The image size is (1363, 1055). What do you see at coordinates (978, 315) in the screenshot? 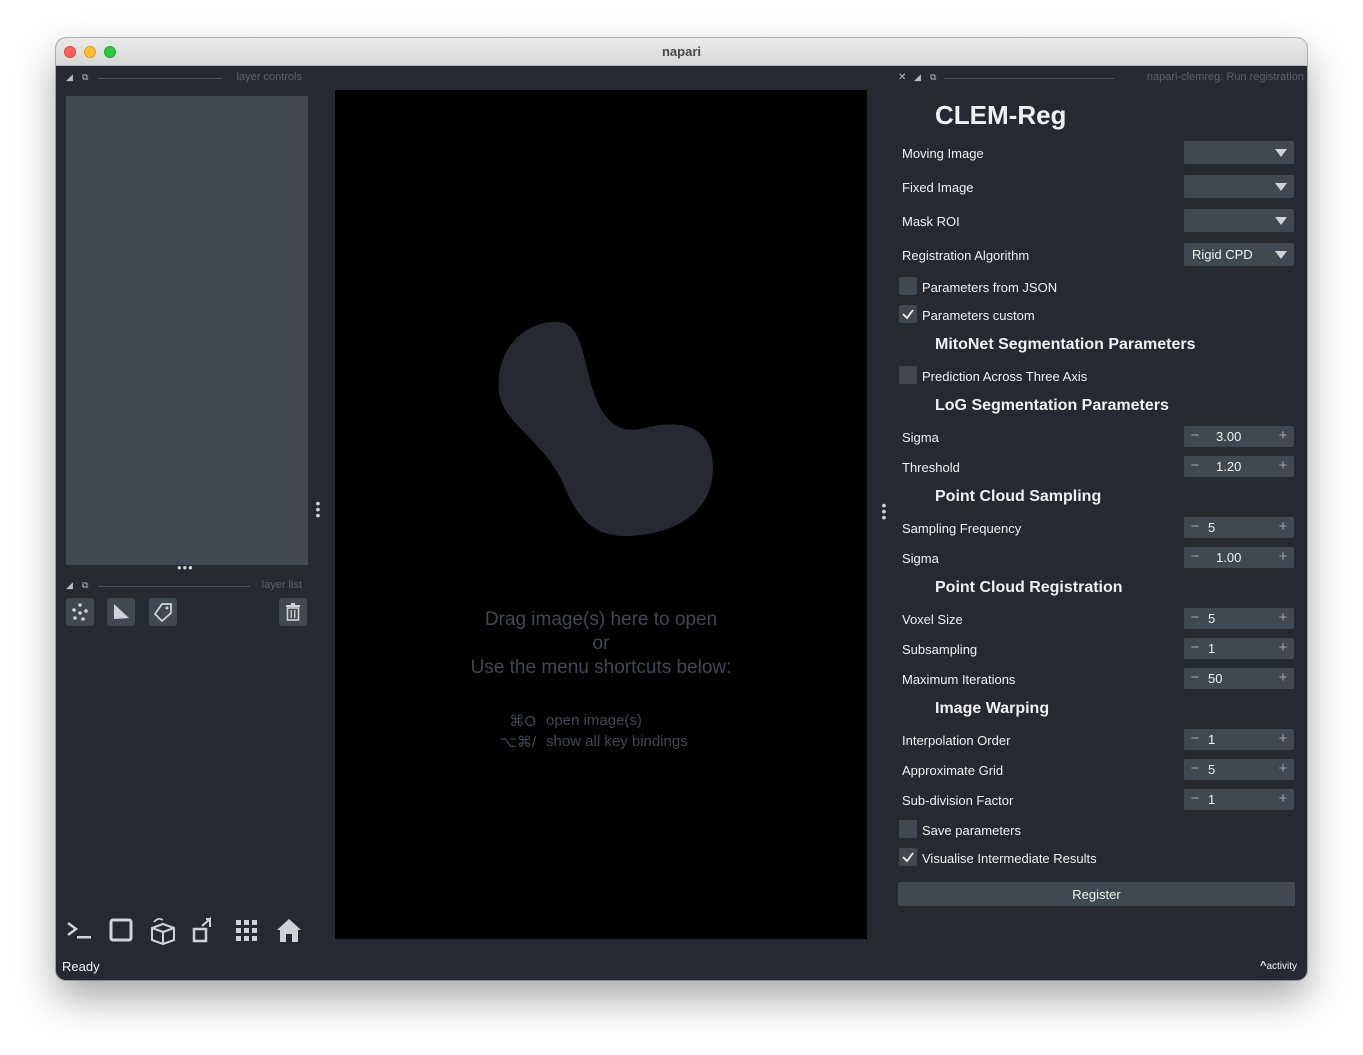
I see `params-custom-label: Parameters custom` at bounding box center [978, 315].